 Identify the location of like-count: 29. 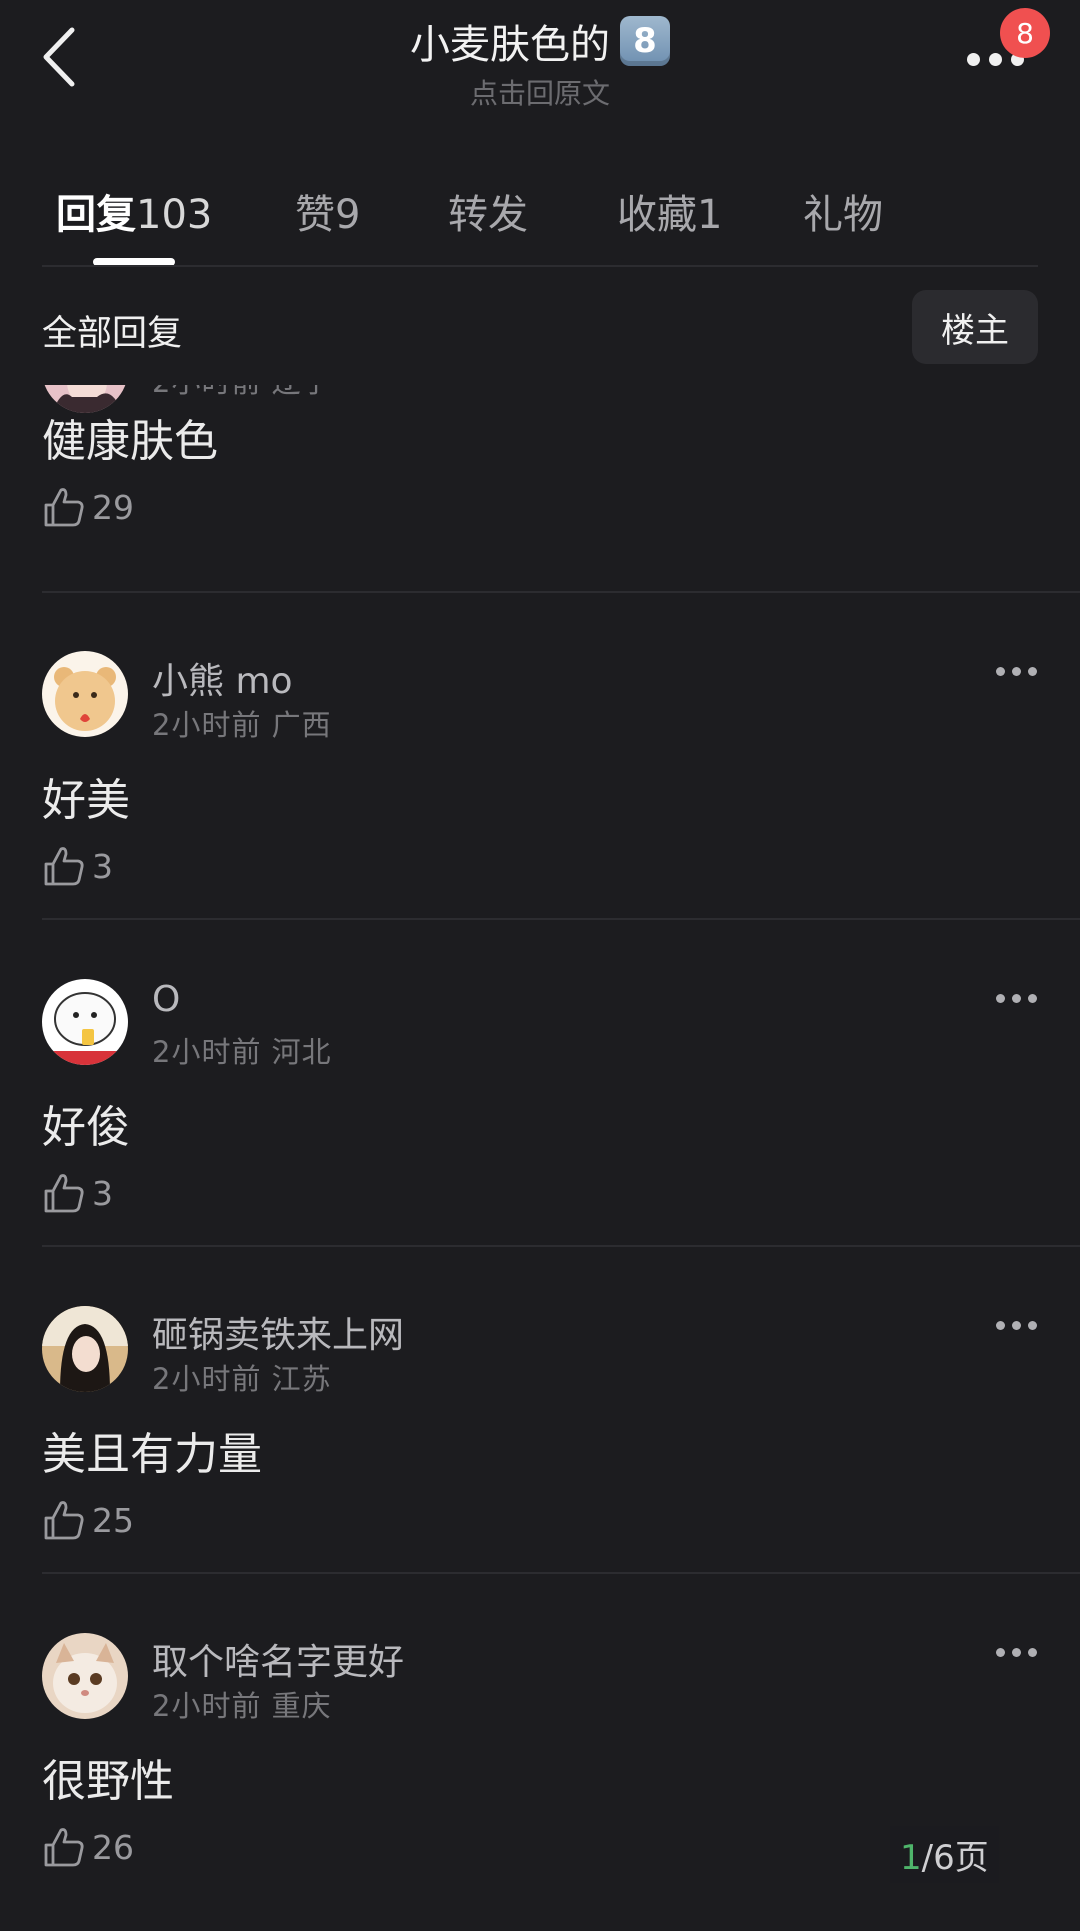
(113, 507).